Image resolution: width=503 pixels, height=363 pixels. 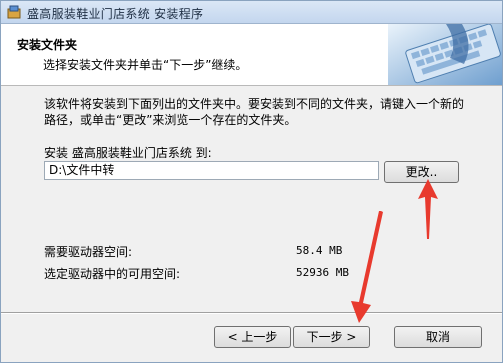 What do you see at coordinates (445, 54) in the screenshot?
I see `keyboard-image` at bounding box center [445, 54].